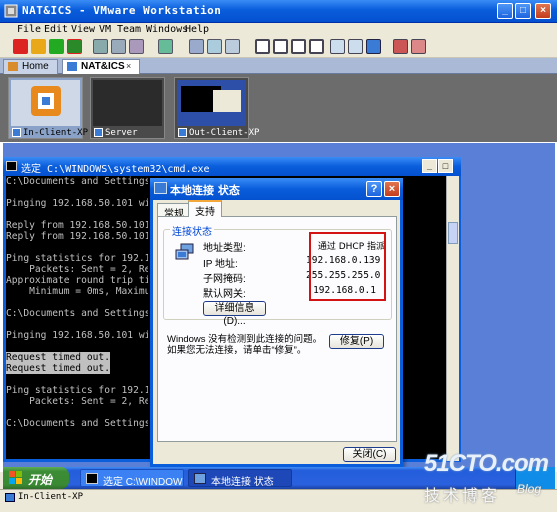 The width and height of the screenshot is (557, 512). What do you see at coordinates (278, 108) in the screenshot?
I see `thumbnail-strip: In-Client-XP Server Out-Client-XP` at bounding box center [278, 108].